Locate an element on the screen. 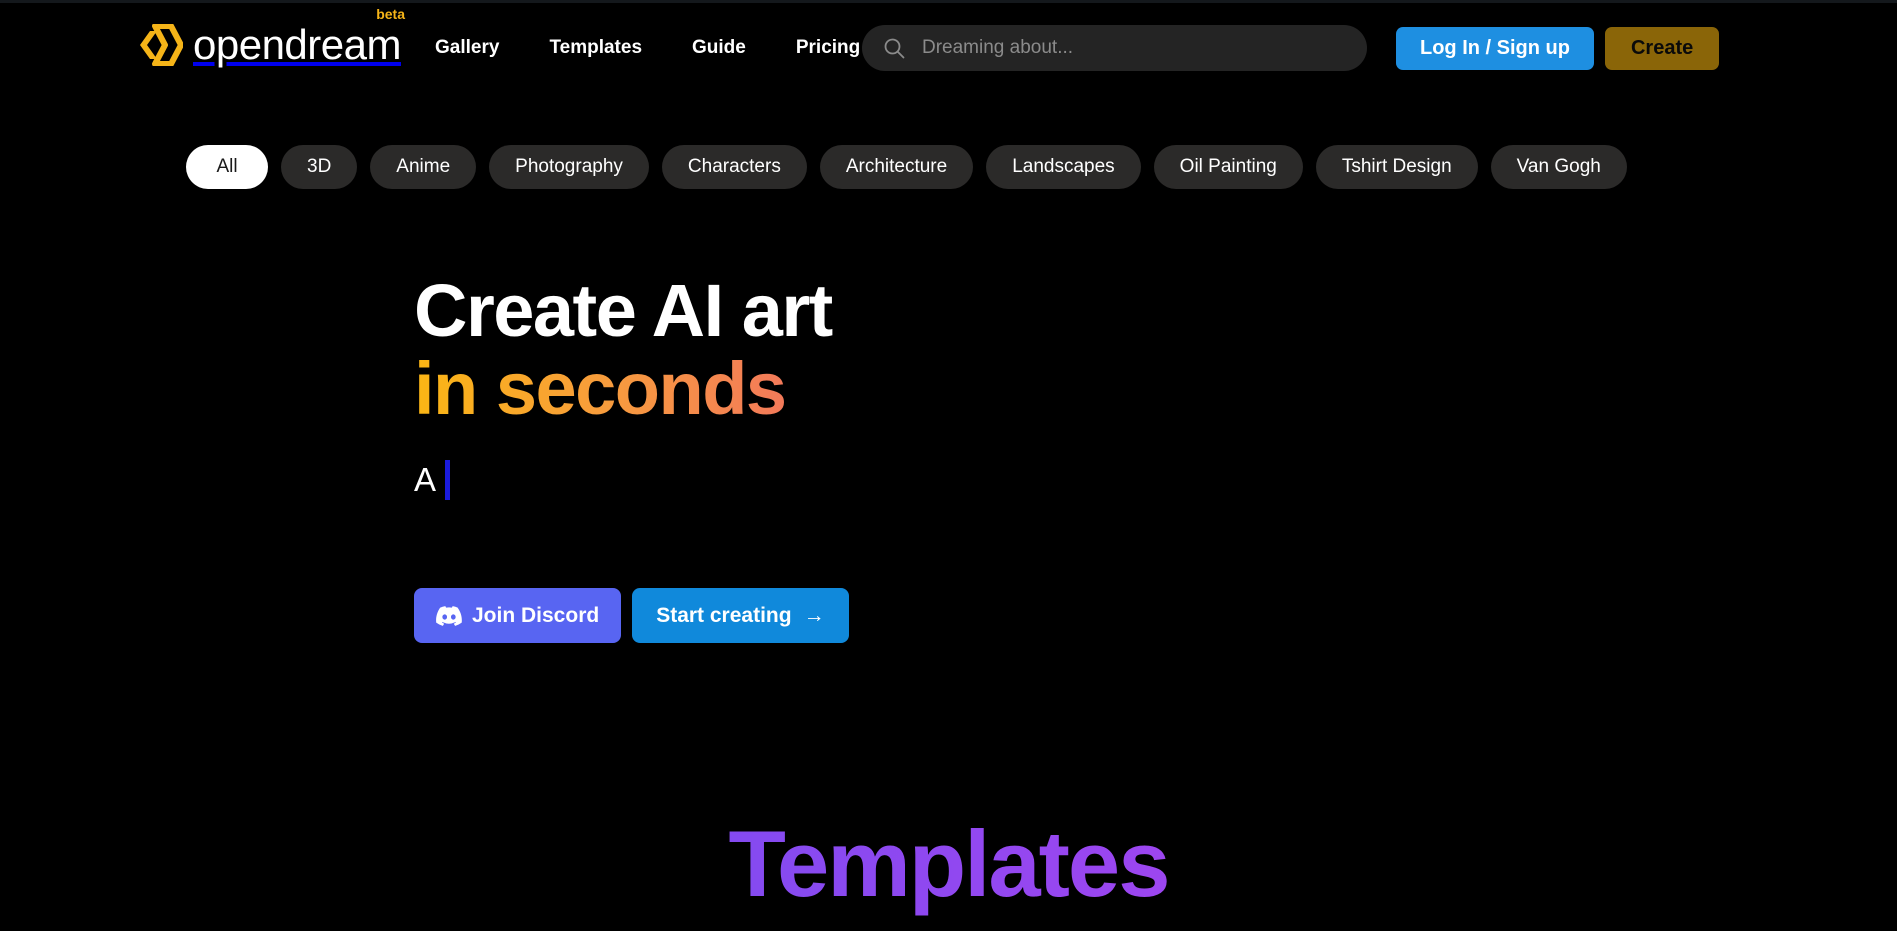 The image size is (1897, 931). hero-headline: Create AI art in seconds is located at coordinates (864, 350).